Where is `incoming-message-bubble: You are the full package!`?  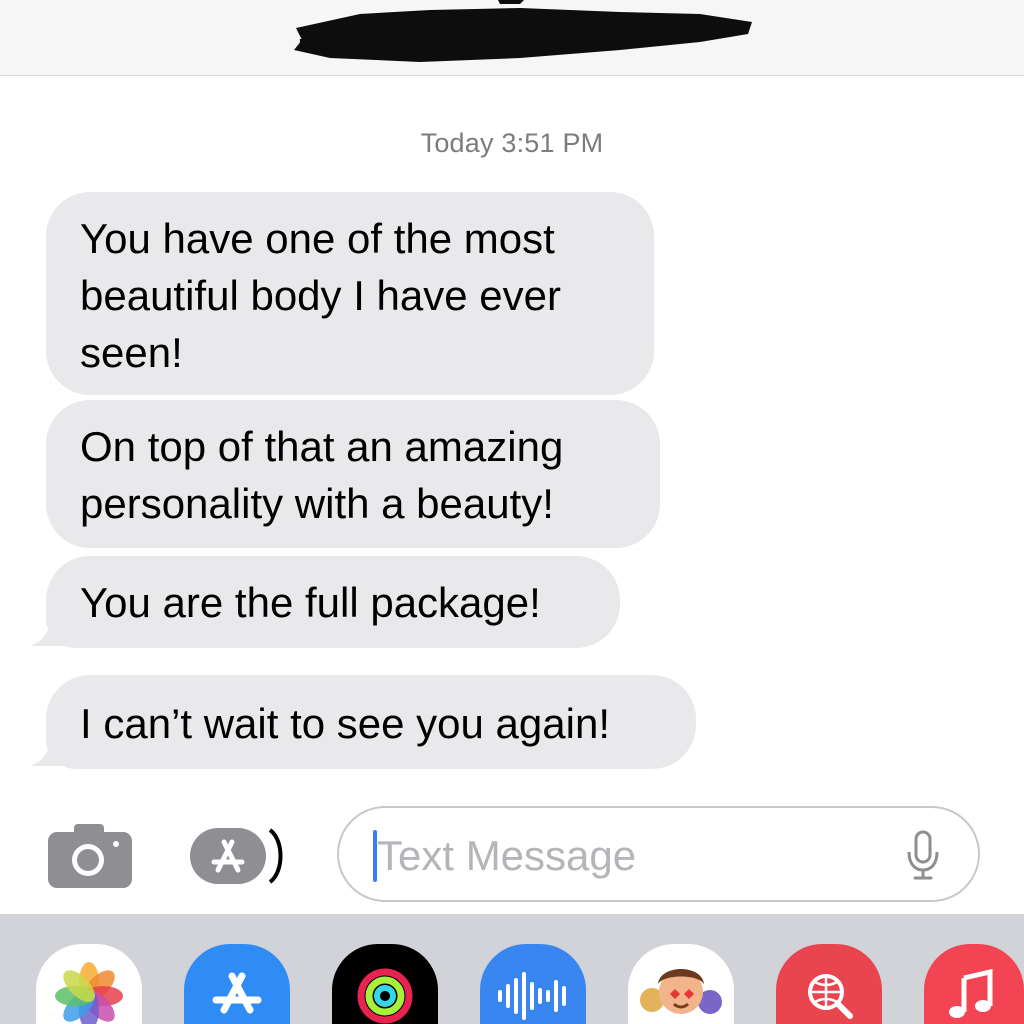
incoming-message-bubble: You are the full package! is located at coordinates (333, 602).